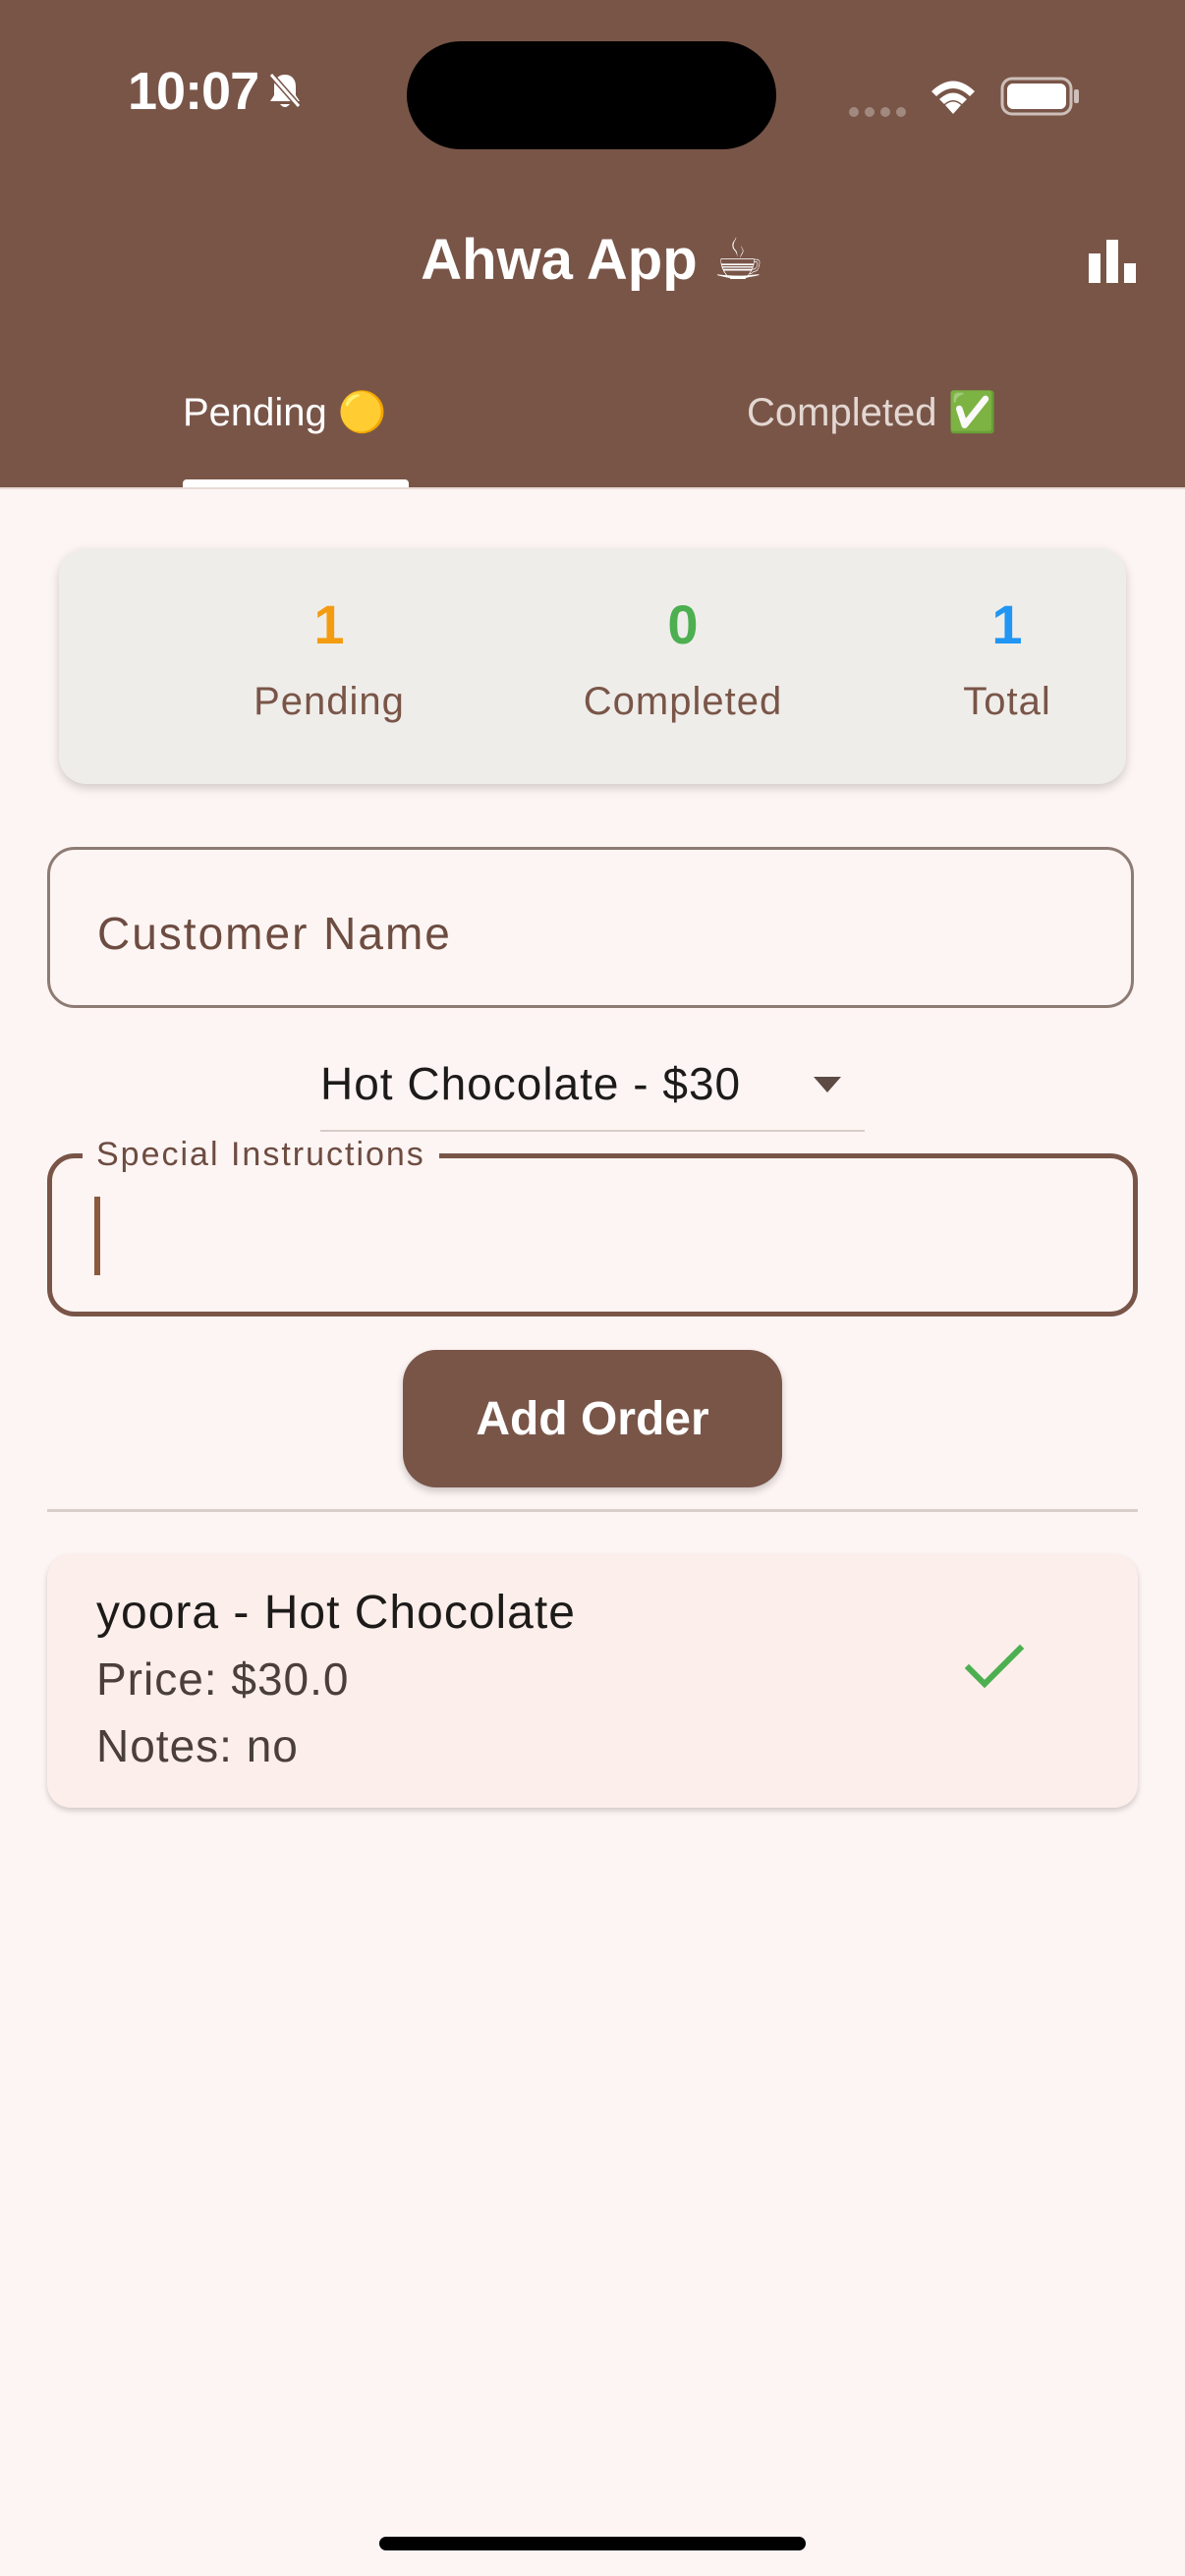 The width and height of the screenshot is (1185, 2576). What do you see at coordinates (995, 1669) in the screenshot?
I see `check-icon` at bounding box center [995, 1669].